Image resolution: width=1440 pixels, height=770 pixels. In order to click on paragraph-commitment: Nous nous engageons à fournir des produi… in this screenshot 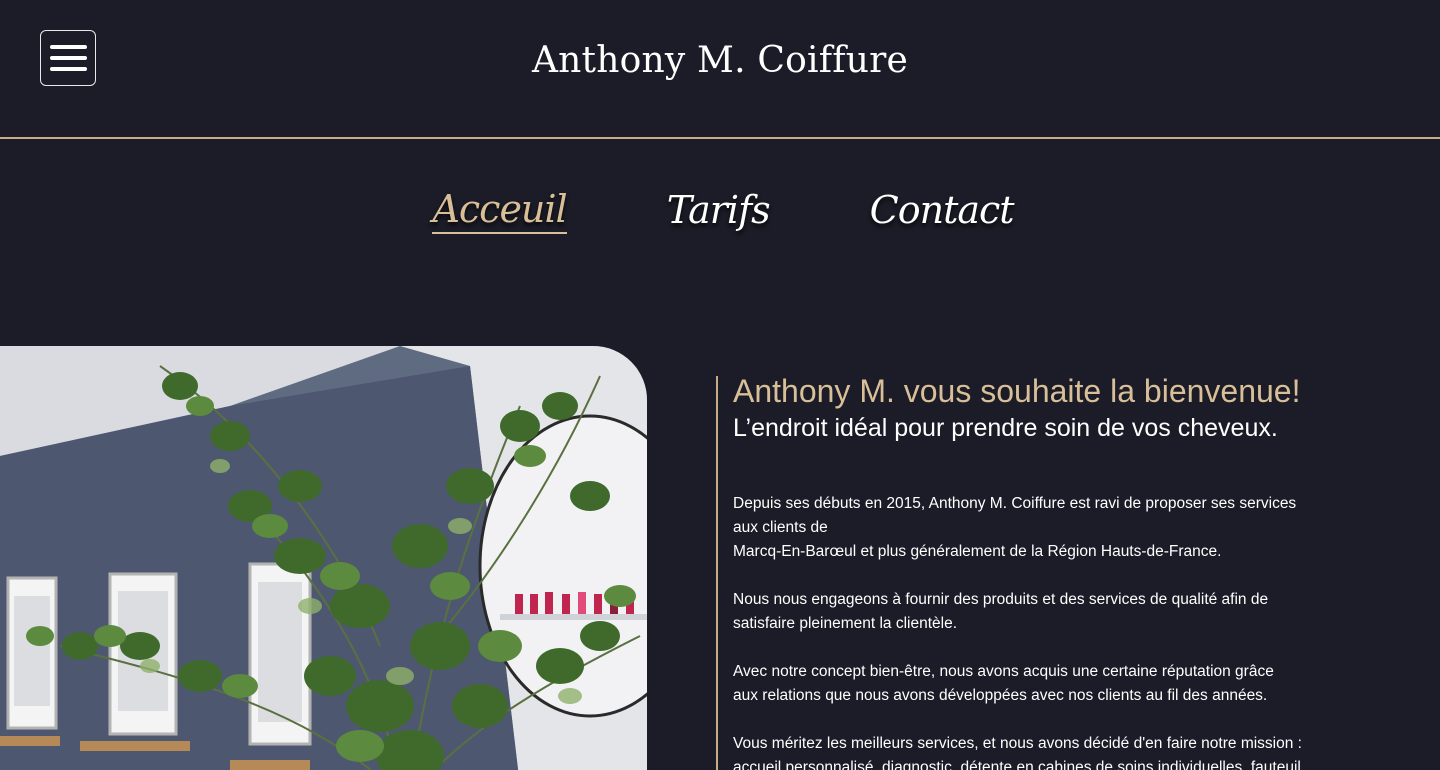, I will do `click(1048, 612)`.